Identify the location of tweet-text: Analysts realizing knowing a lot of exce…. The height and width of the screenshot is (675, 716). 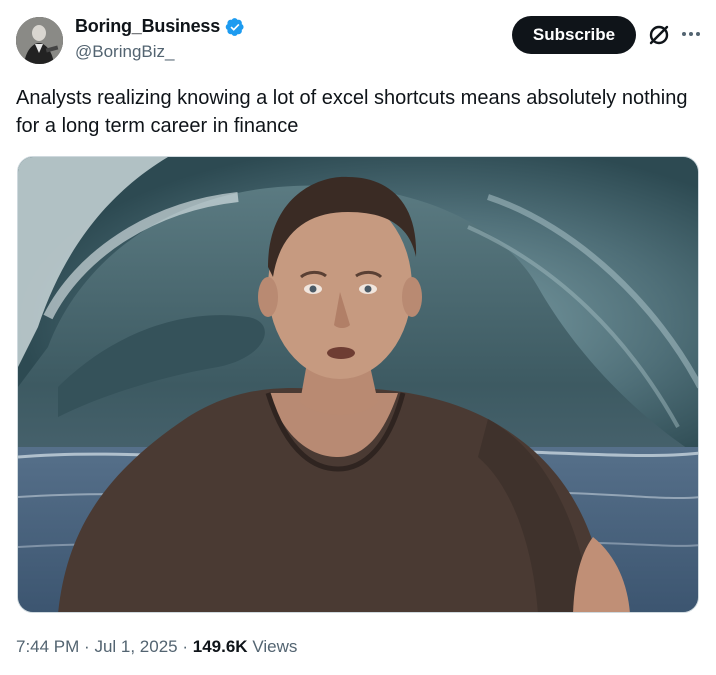
(352, 112).